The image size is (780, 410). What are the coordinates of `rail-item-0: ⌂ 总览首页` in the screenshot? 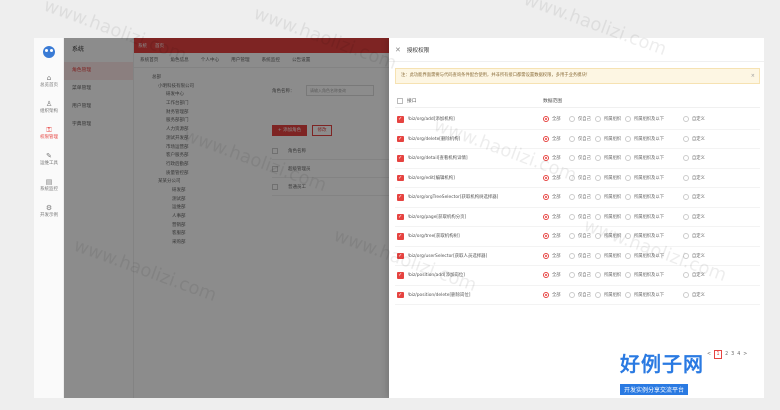 It's located at (49, 81).